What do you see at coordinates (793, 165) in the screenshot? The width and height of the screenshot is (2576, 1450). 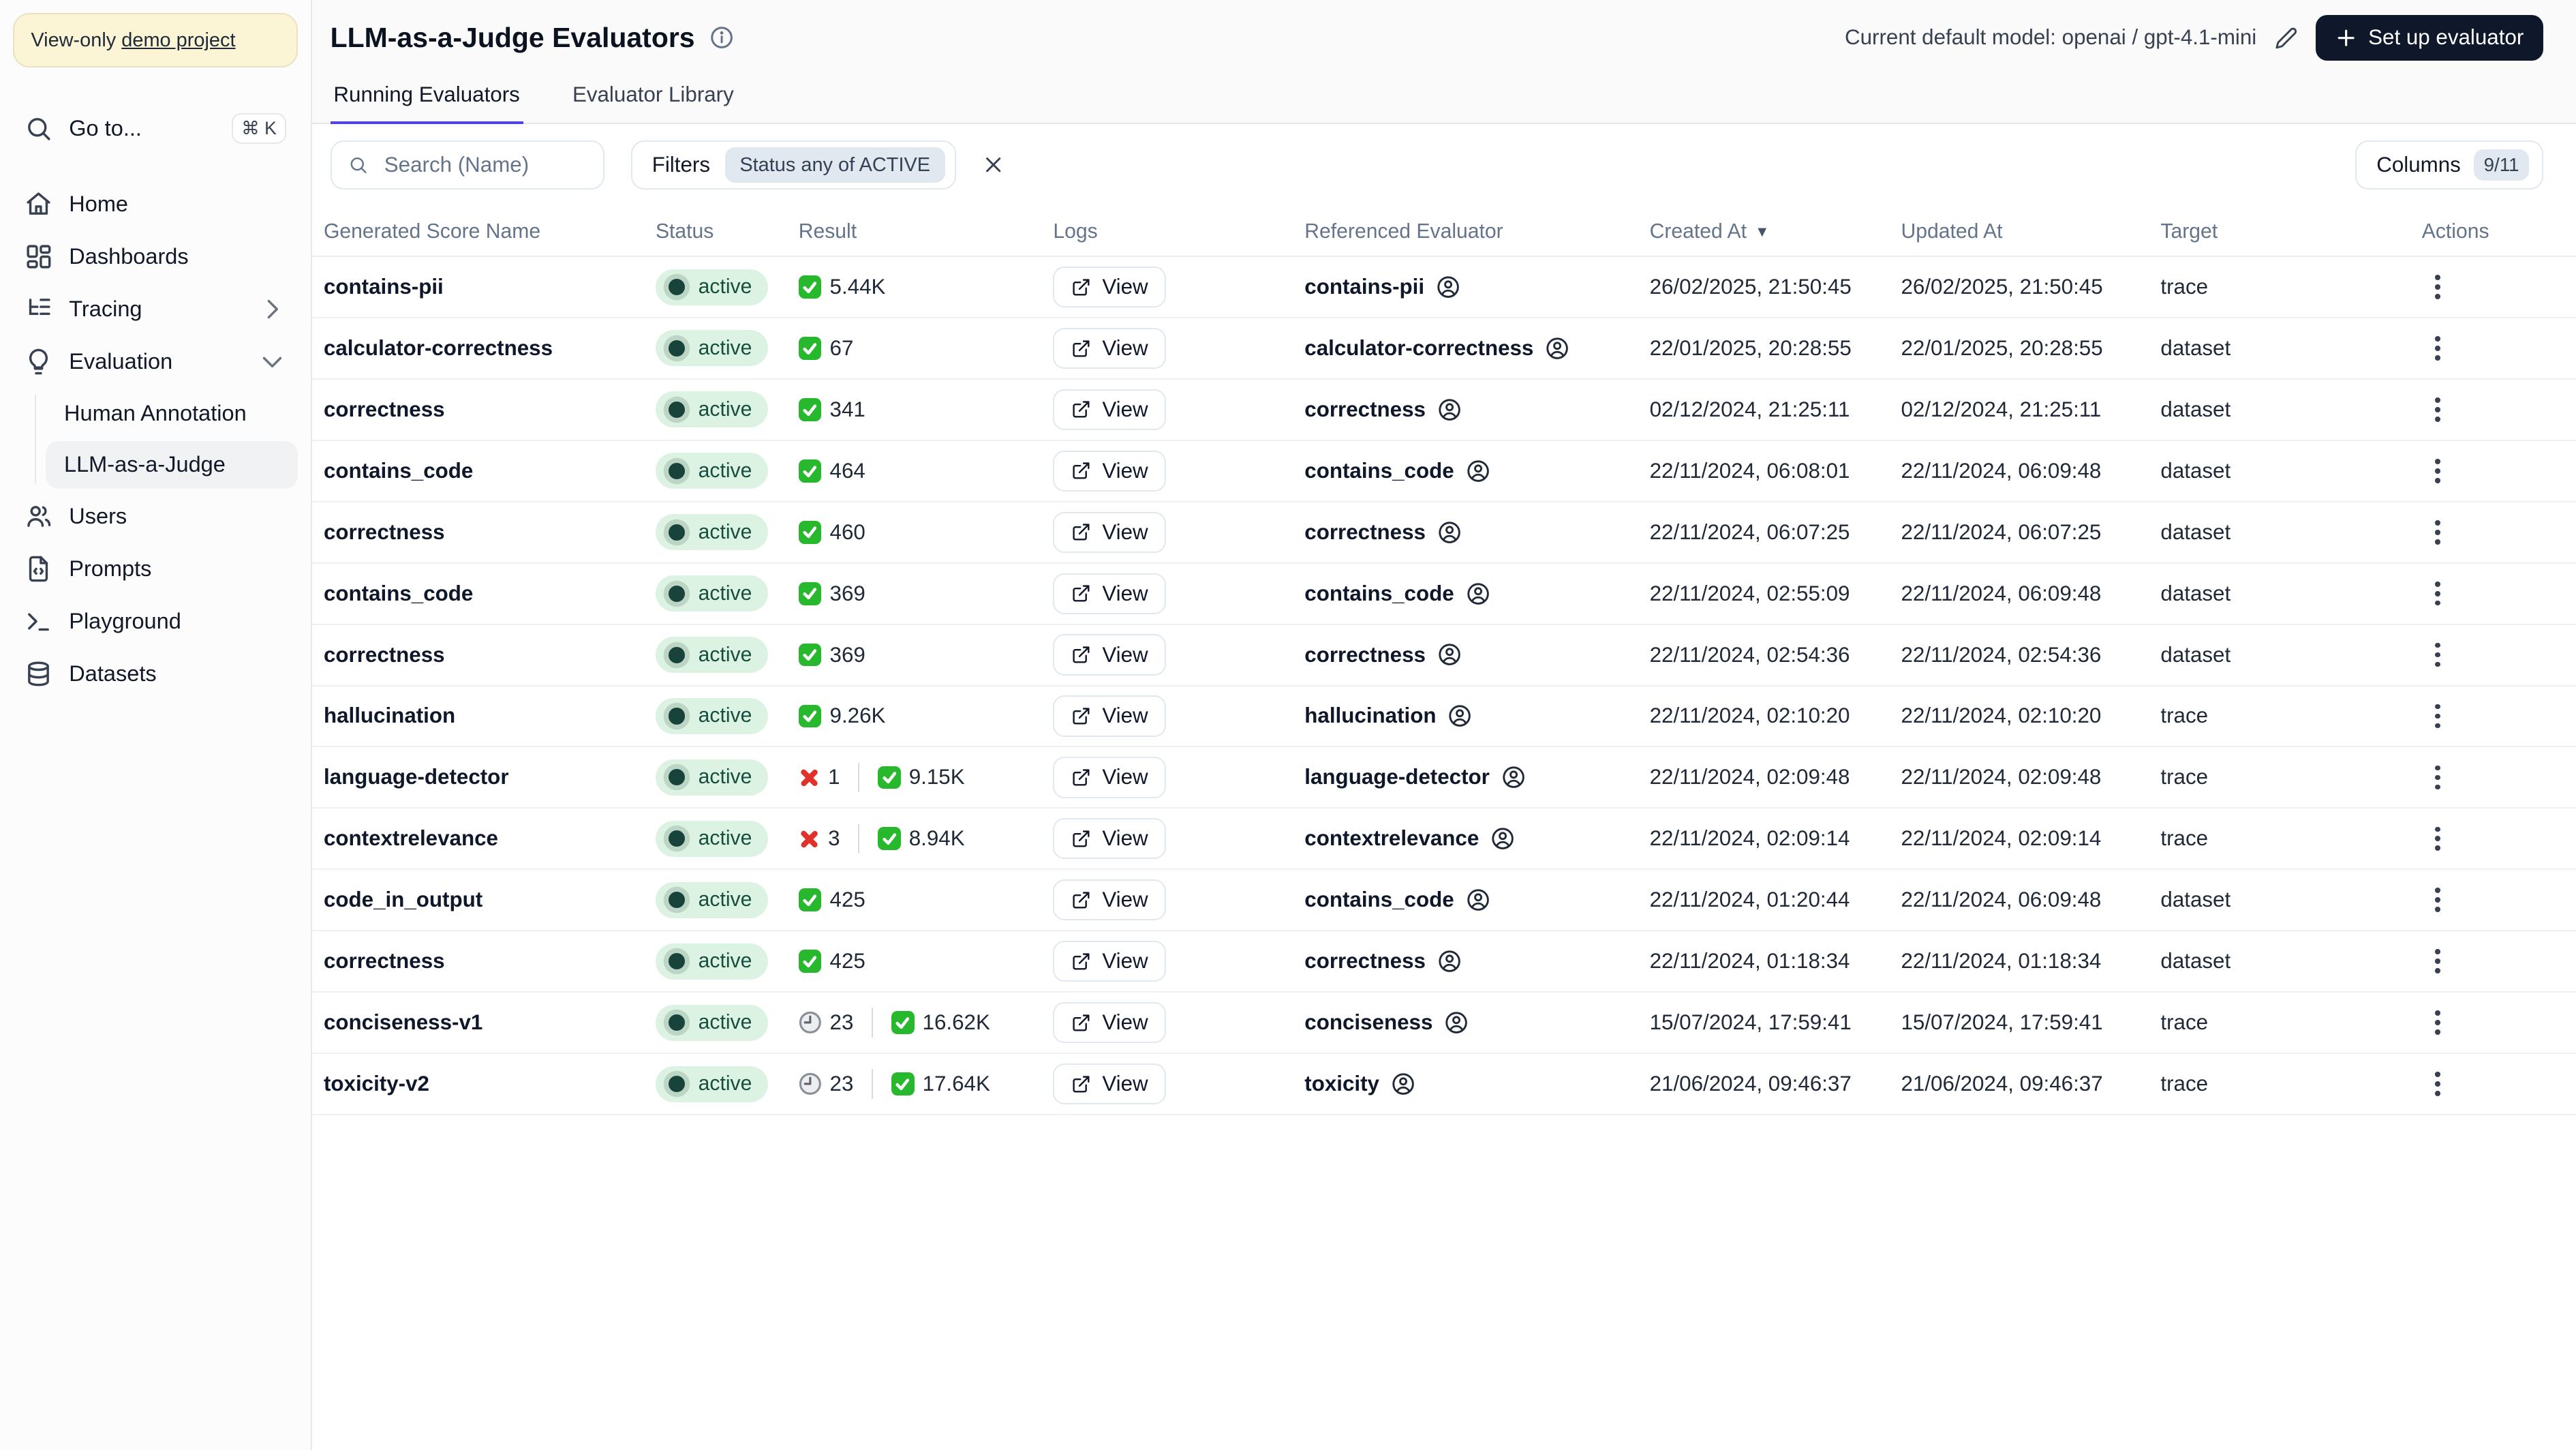 I see `filters-button: Filters Status any of ACTIVE` at bounding box center [793, 165].